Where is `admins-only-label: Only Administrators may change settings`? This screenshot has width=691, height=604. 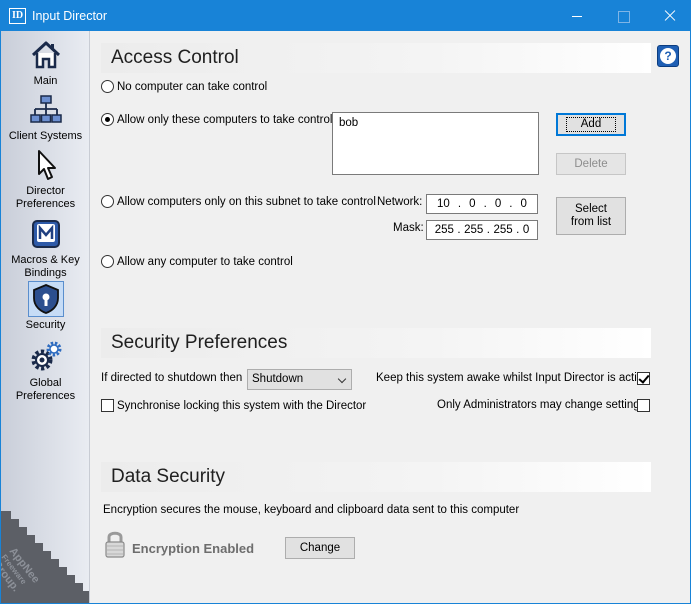 admins-only-label: Only Administrators may change settings is located at coordinates (541, 405).